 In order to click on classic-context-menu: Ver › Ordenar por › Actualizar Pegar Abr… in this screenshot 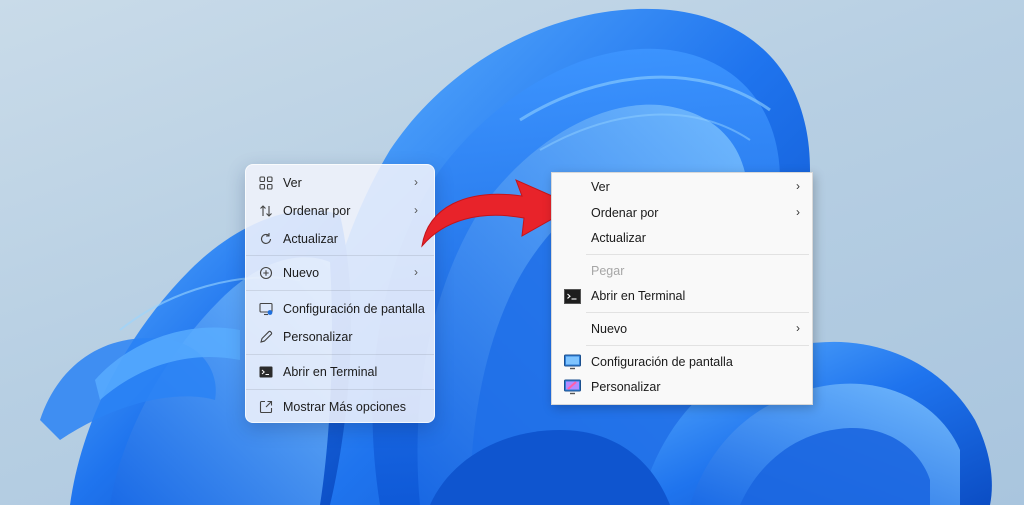, I will do `click(682, 288)`.